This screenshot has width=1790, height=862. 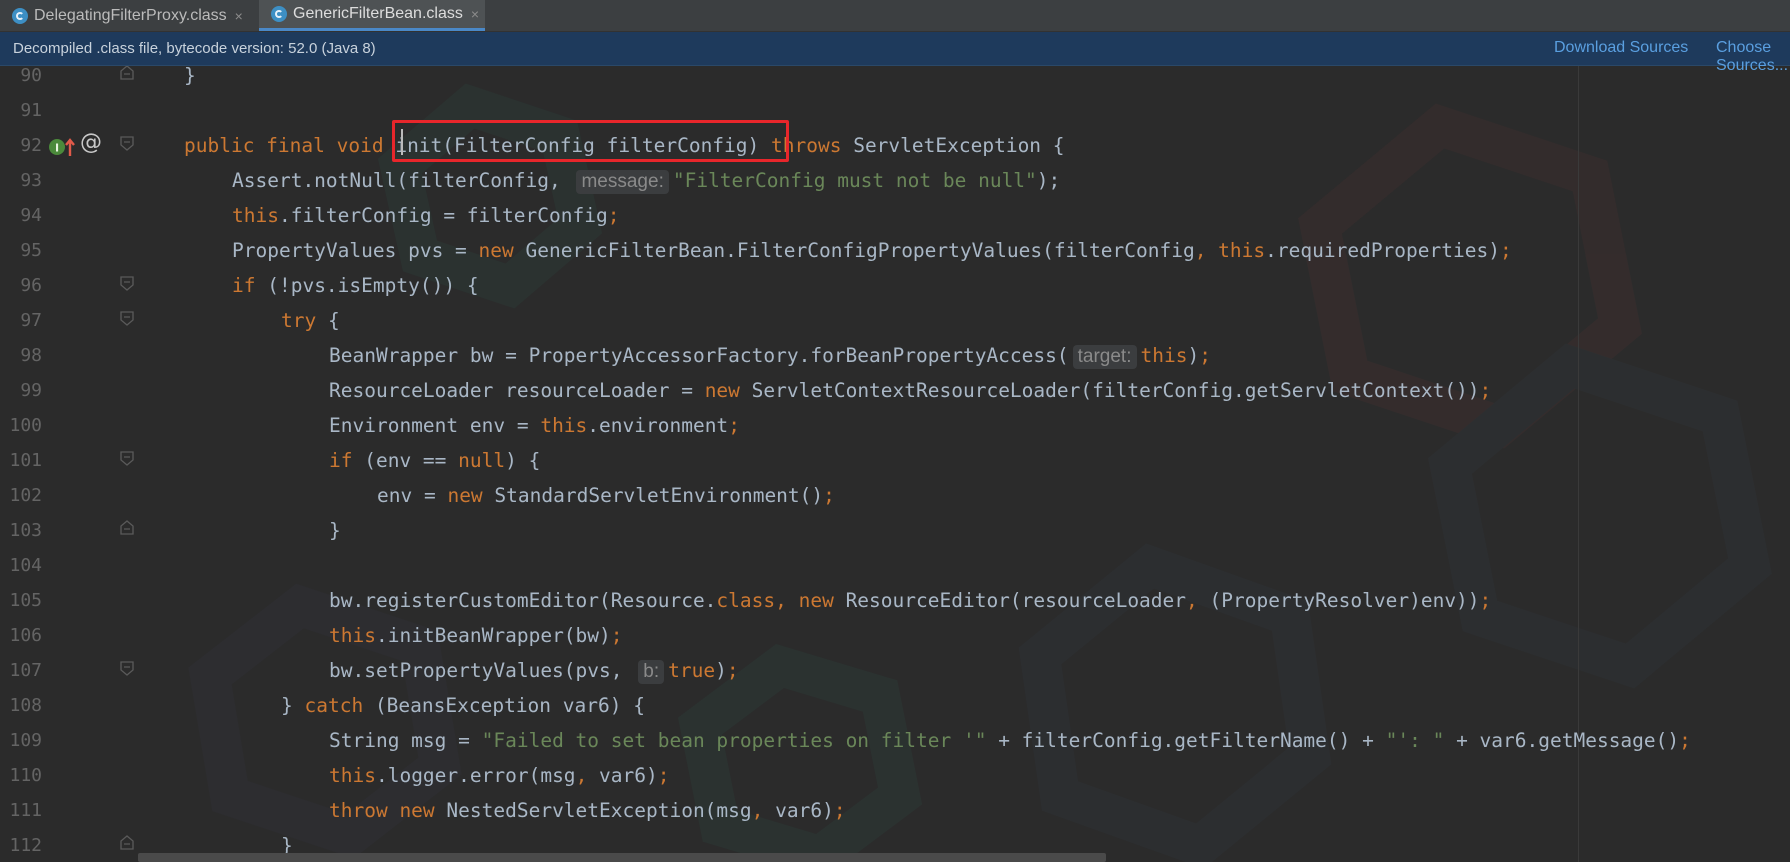 I want to click on code-text: (BeansException var6) {, so click(x=509, y=705).